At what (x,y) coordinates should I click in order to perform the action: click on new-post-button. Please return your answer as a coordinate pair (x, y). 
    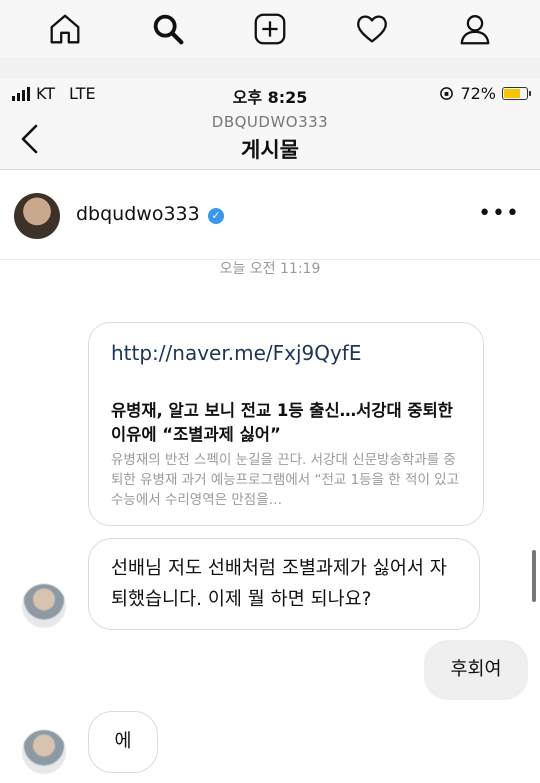
    Looking at the image, I should click on (270, 29).